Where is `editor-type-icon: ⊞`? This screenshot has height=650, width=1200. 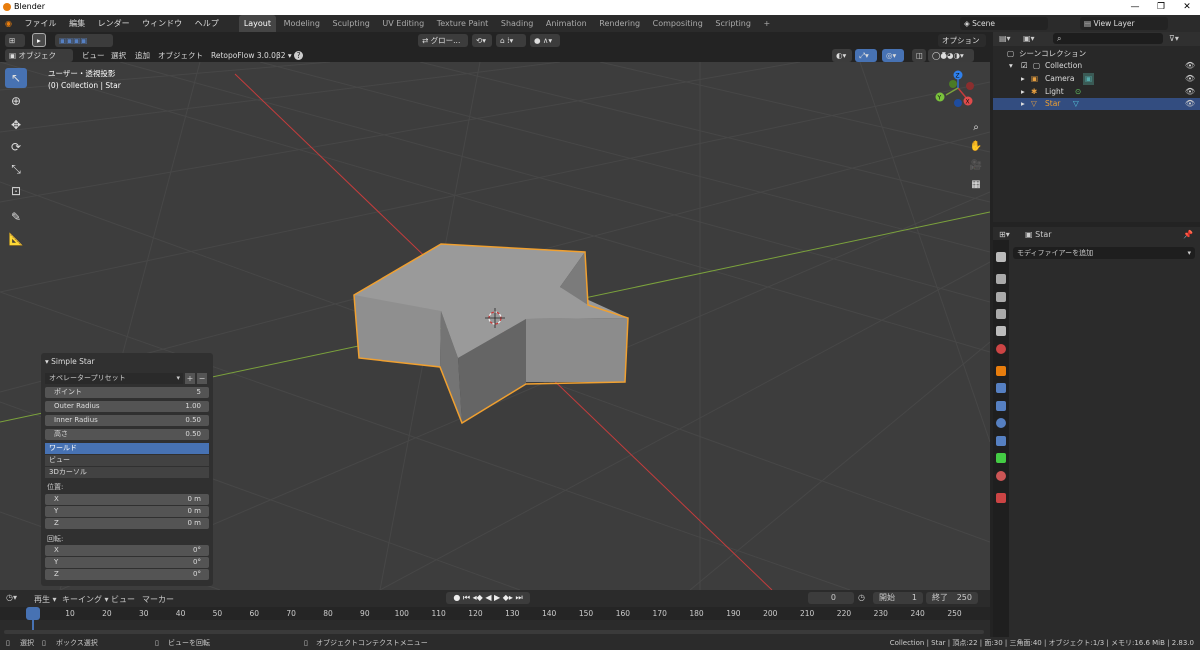 editor-type-icon: ⊞ is located at coordinates (15, 40).